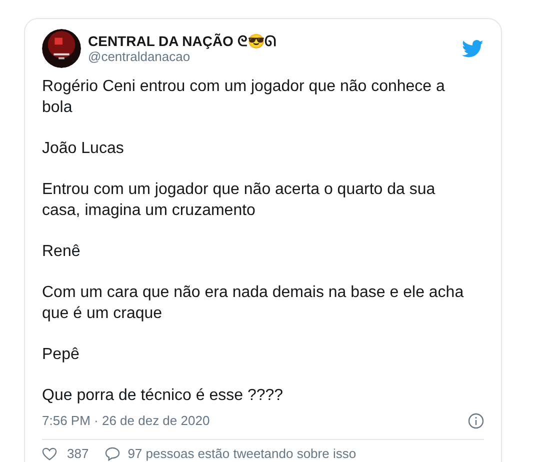  Describe the element at coordinates (244, 97) in the screenshot. I see `tweet-text: Rogério Ceni entrou com um jogador que não conhece a bola` at that location.